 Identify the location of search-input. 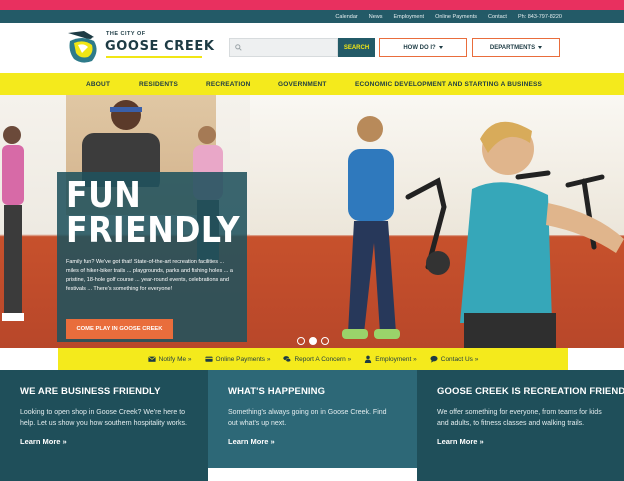
(291, 47).